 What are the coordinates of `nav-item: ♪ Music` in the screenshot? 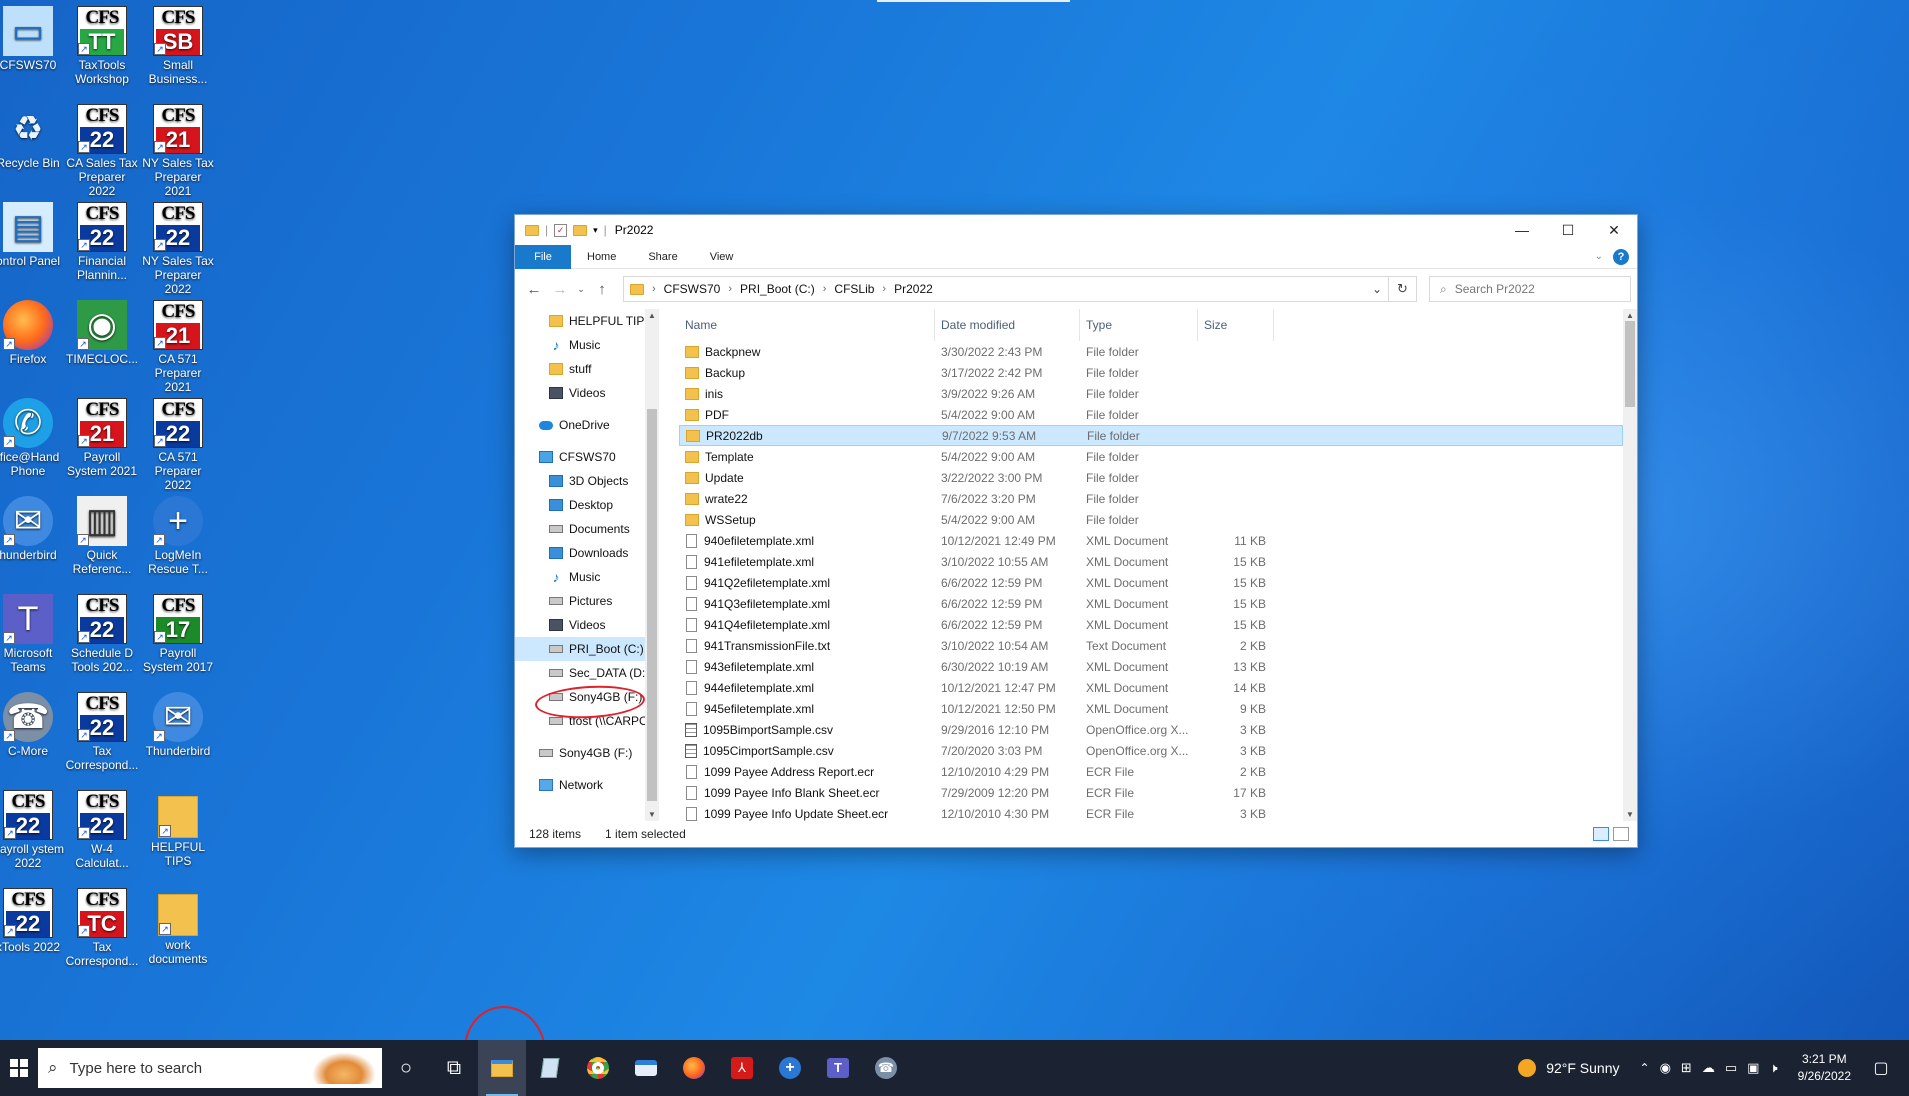 It's located at (580, 345).